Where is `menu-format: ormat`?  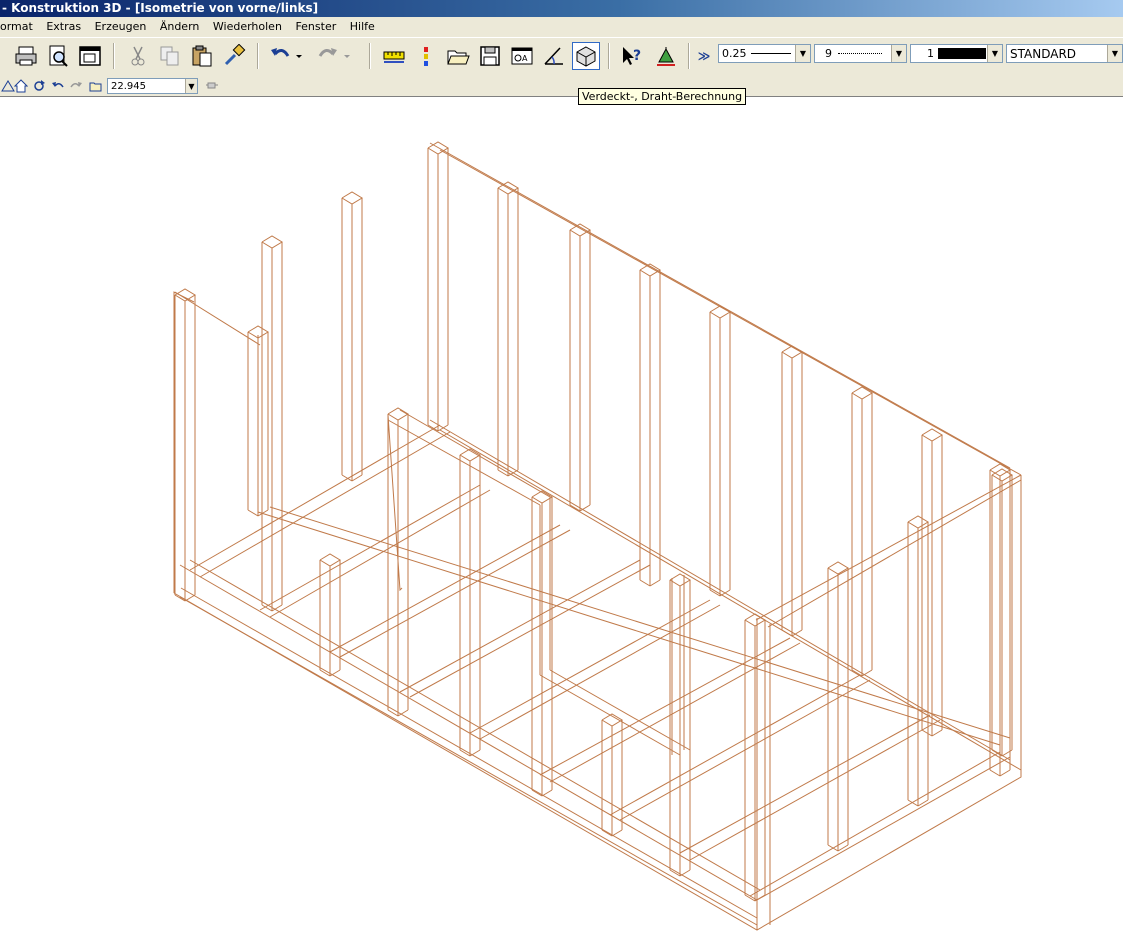 menu-format: ormat is located at coordinates (19, 27).